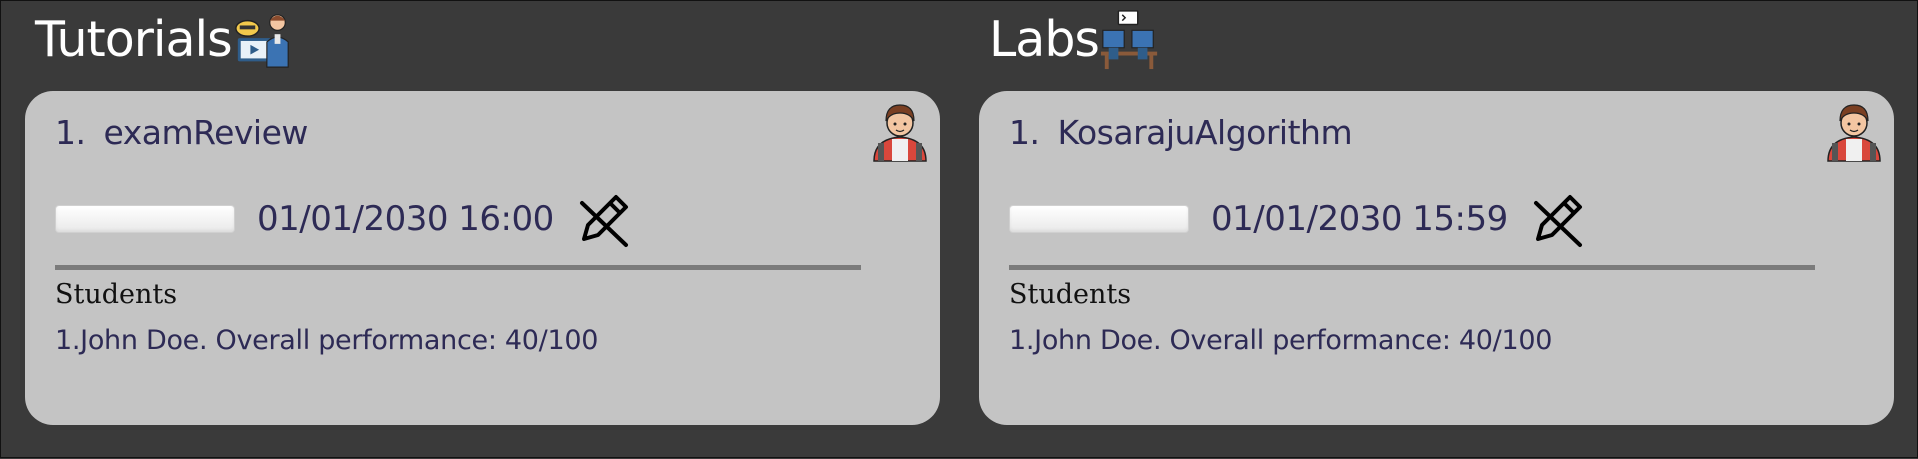 The image size is (1918, 459). Describe the element at coordinates (1129, 40) in the screenshot. I see `computer-lab-icon` at that location.